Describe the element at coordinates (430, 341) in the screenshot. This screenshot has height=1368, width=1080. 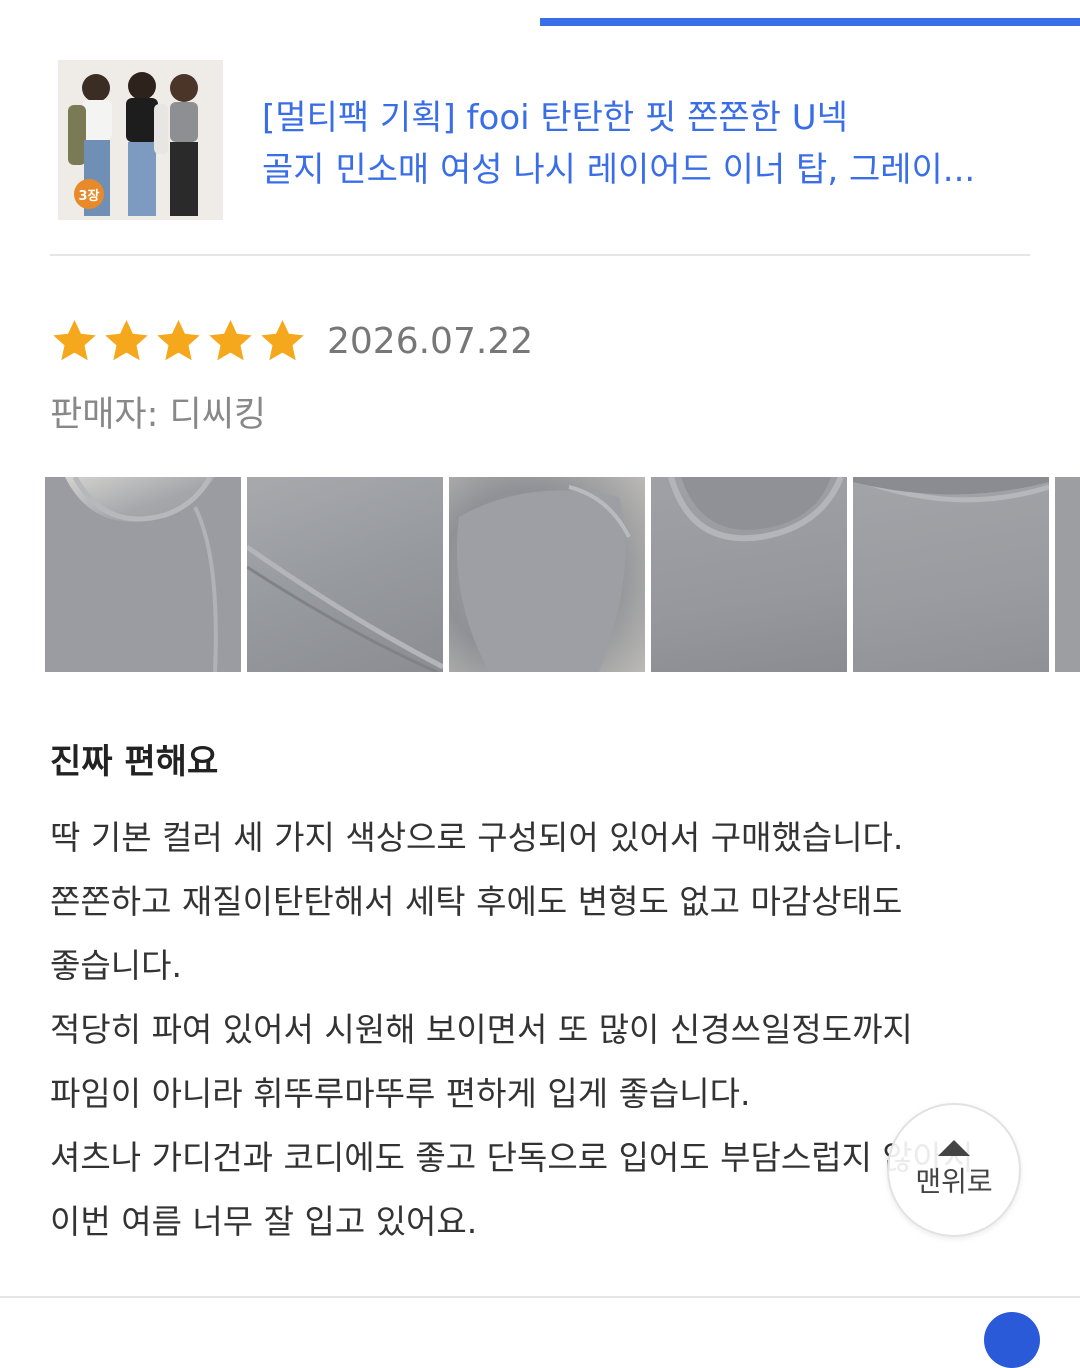
I see `review-date: 2026.07.22` at that location.